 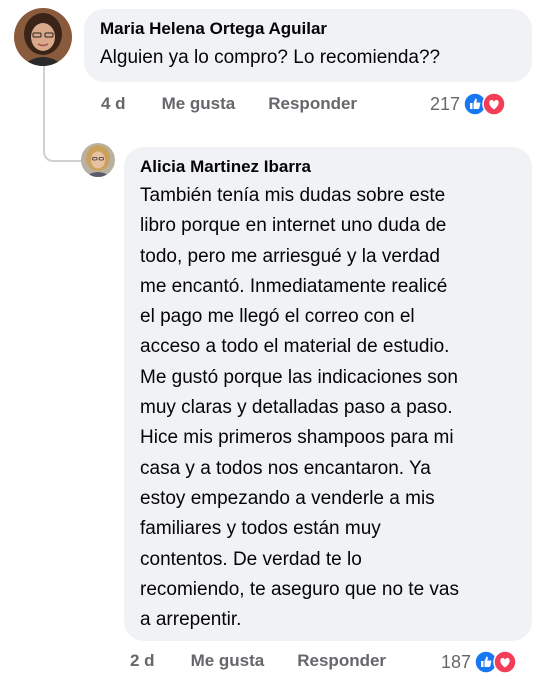 What do you see at coordinates (296, 408) in the screenshot?
I see `comment-text-line: muy claras y detalladas paso a paso.` at bounding box center [296, 408].